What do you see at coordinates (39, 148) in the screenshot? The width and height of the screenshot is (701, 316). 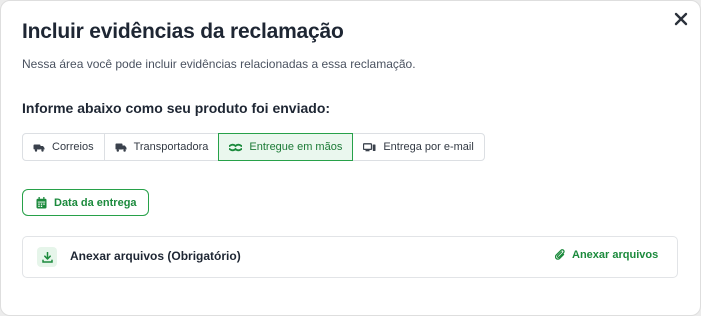 I see `mail-truck-icon` at bounding box center [39, 148].